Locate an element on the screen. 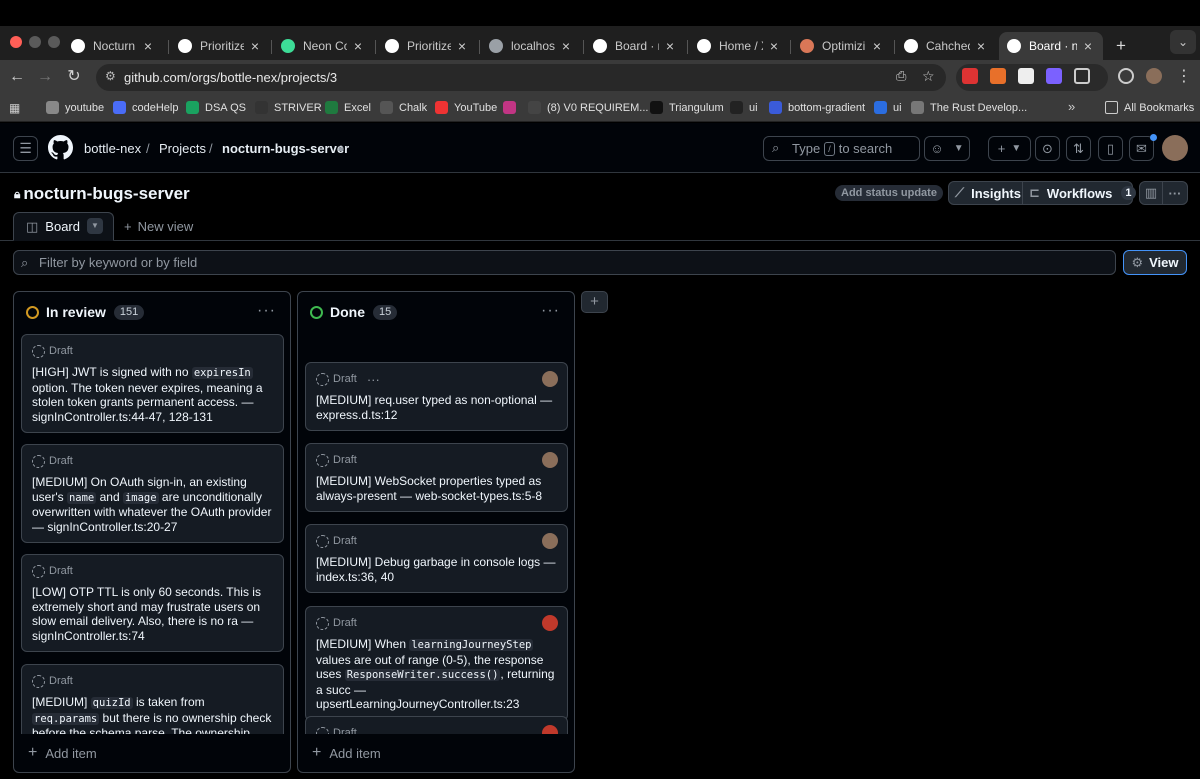 The image size is (1200, 779). insights-button: ⟋ Insights is located at coordinates (985, 193).